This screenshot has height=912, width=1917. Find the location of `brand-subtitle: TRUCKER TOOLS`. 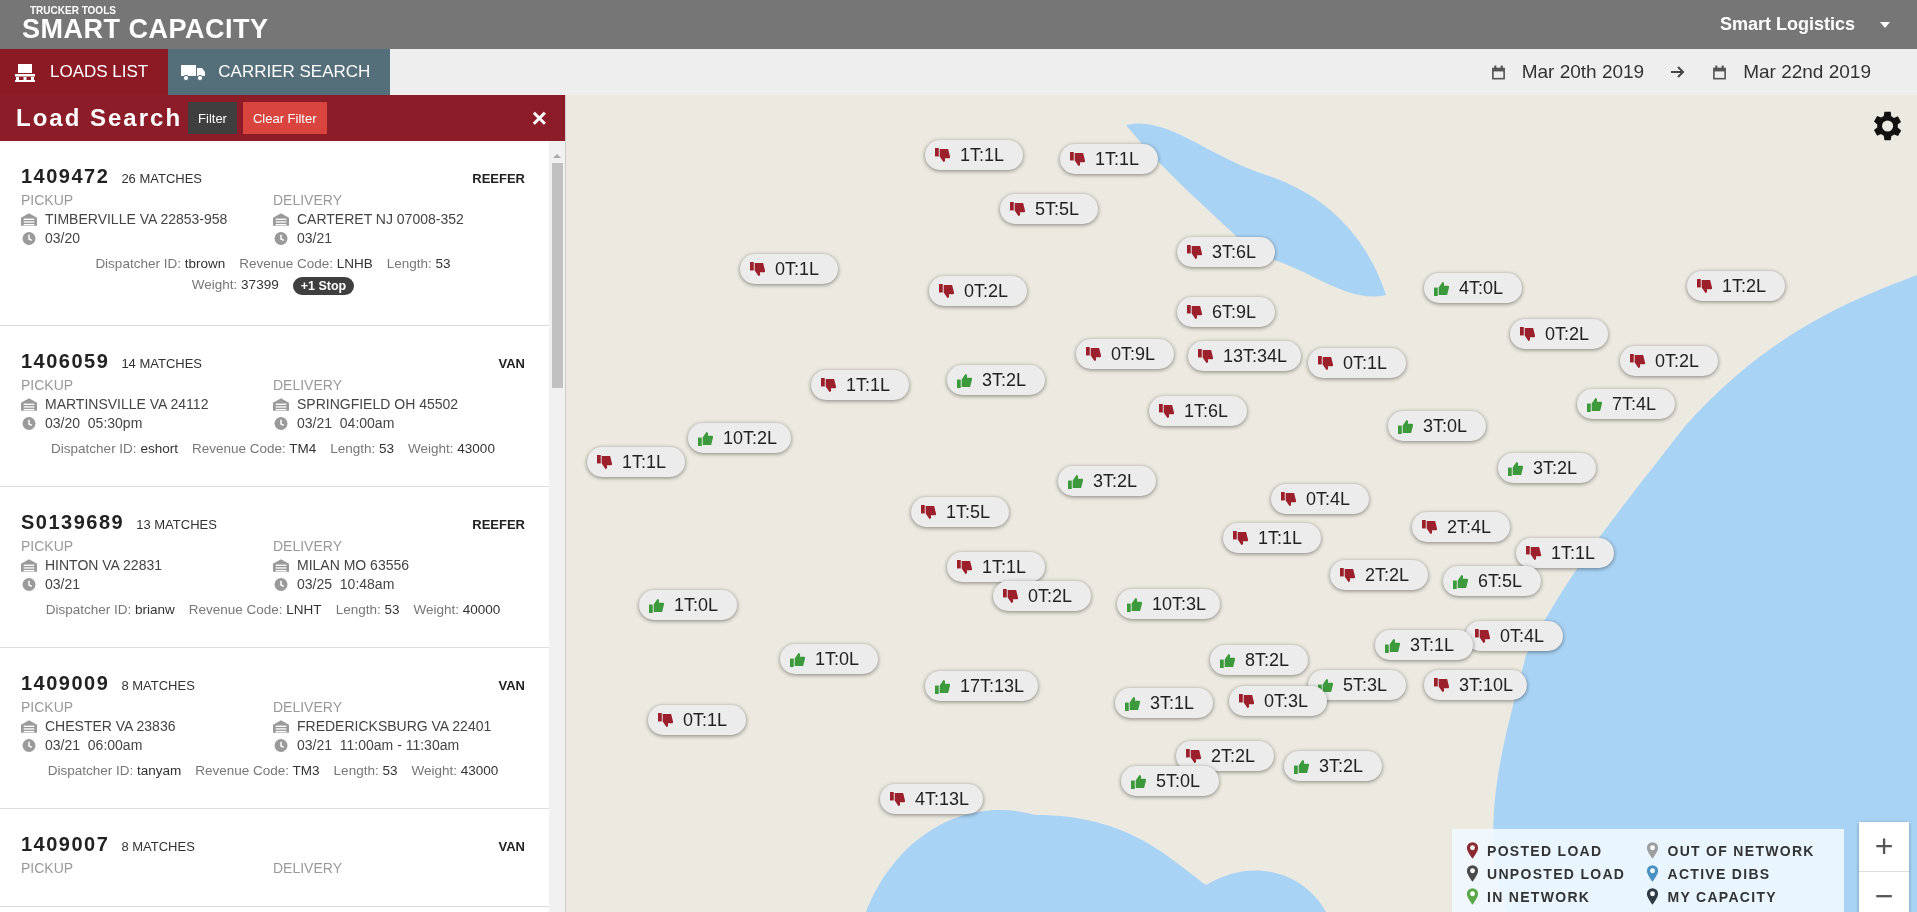

brand-subtitle: TRUCKER TOOLS is located at coordinates (73, 11).